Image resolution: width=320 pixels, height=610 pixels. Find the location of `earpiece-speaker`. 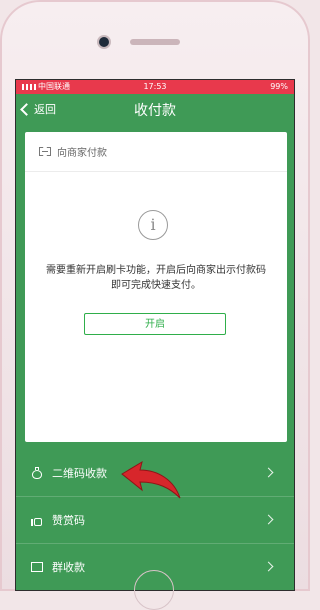

earpiece-speaker is located at coordinates (155, 42).